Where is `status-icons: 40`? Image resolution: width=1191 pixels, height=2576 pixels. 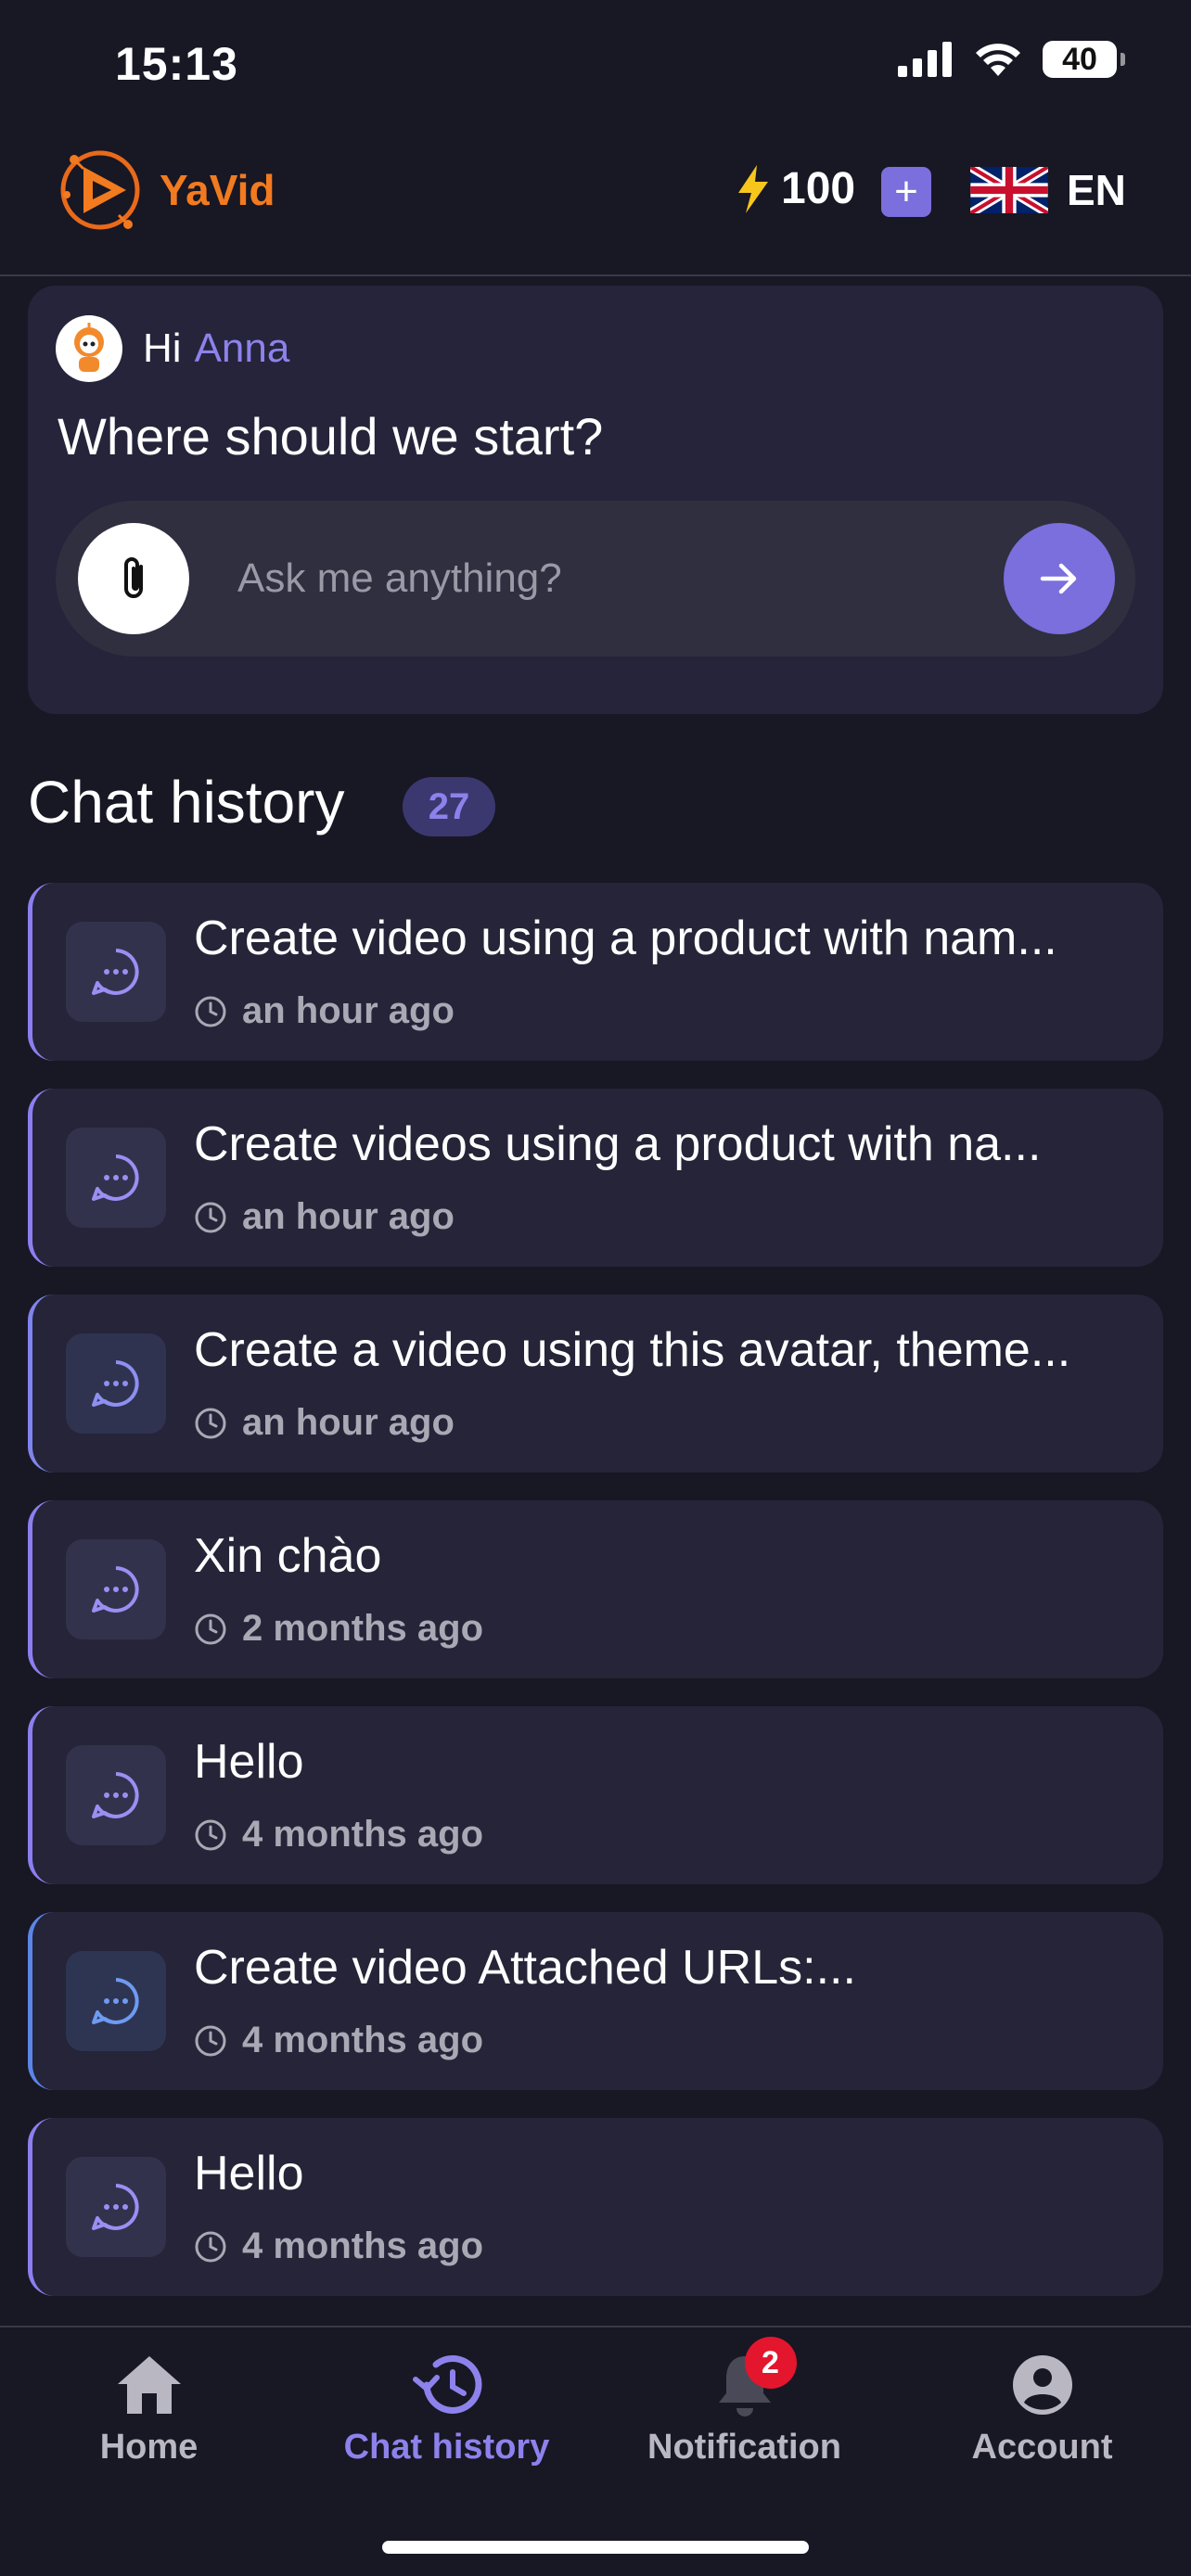
status-icons: 40 is located at coordinates (1011, 59).